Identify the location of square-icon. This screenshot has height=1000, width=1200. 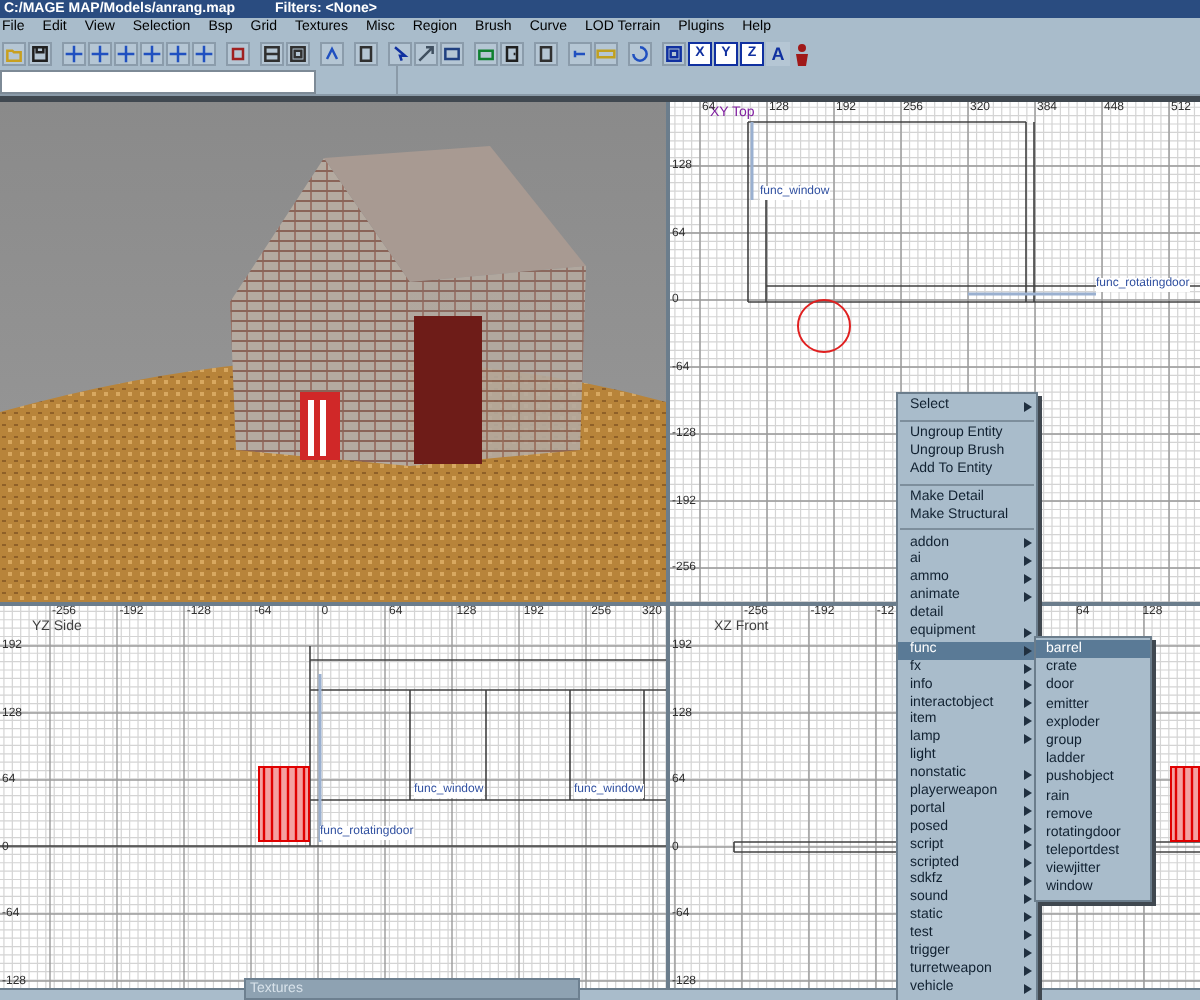
(238, 53).